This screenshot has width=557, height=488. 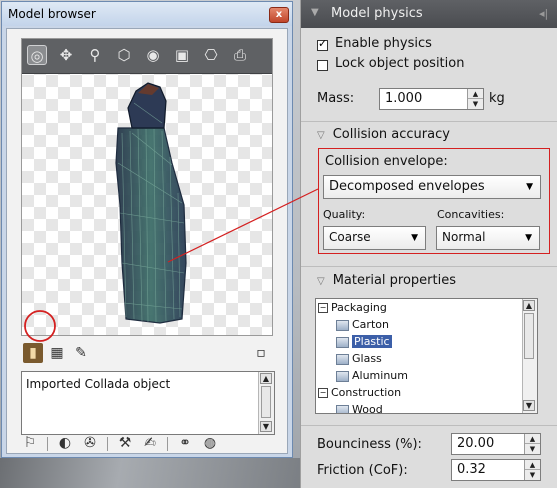 I want to click on lock-position-label: Lock object position, so click(x=400, y=63).